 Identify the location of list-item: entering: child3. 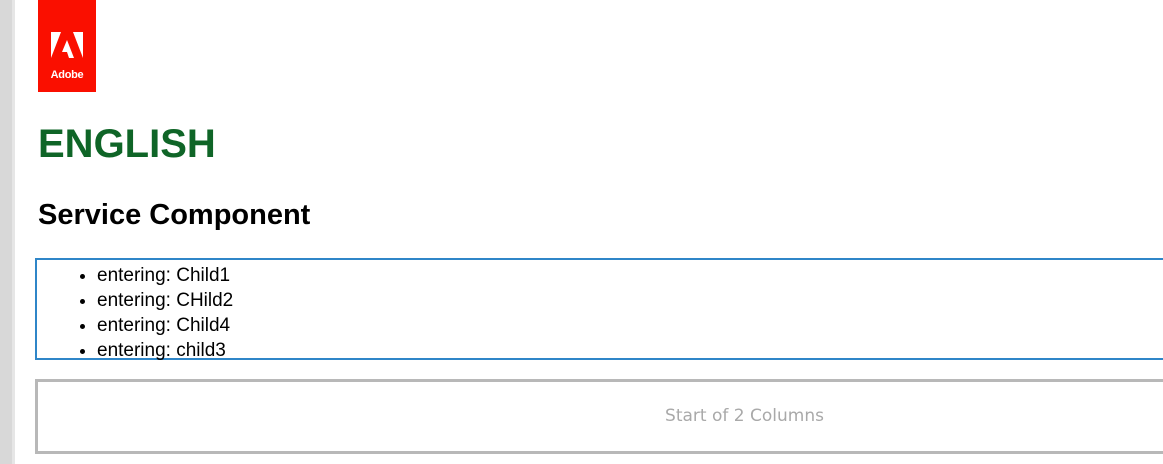
(165, 350).